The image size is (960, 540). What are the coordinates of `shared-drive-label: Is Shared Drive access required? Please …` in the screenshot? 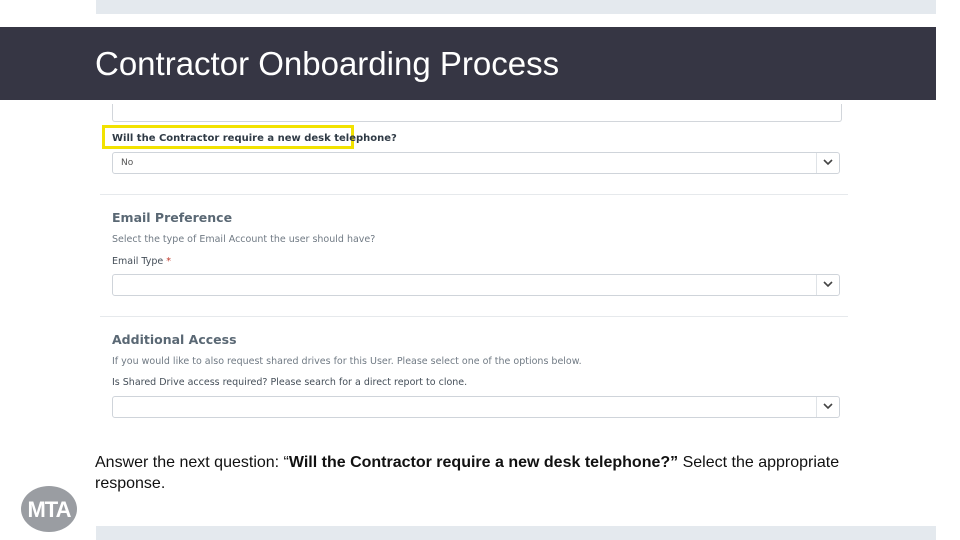 It's located at (290, 382).